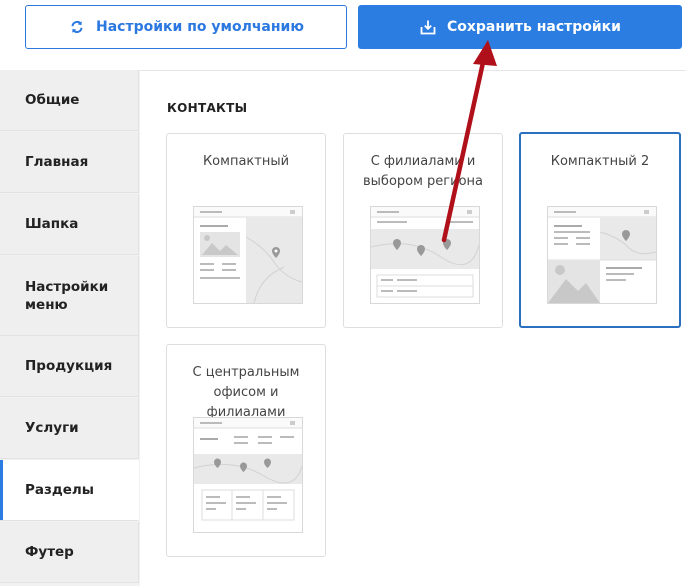 The height and width of the screenshot is (586, 686). What do you see at coordinates (52, 428) in the screenshot?
I see `sidebar-item-label: Услуги` at bounding box center [52, 428].